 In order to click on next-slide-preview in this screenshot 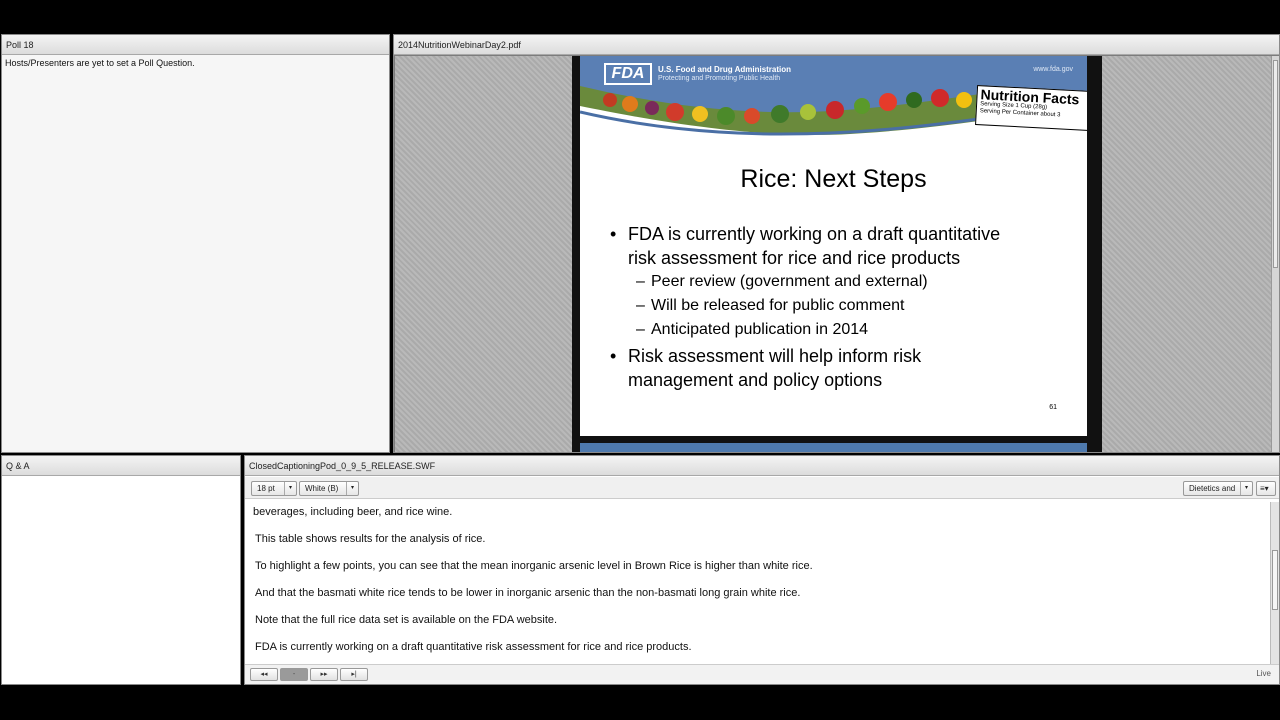, I will do `click(833, 447)`.